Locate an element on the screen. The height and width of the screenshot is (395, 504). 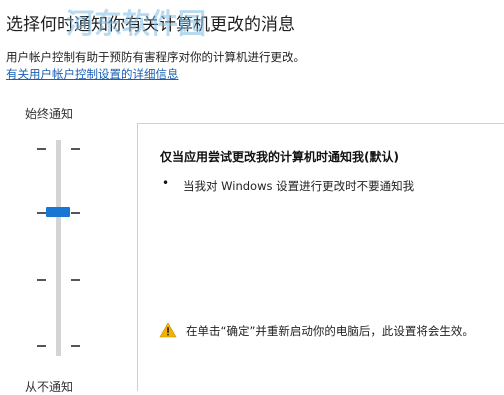
slider-thumb is located at coordinates (58, 212).